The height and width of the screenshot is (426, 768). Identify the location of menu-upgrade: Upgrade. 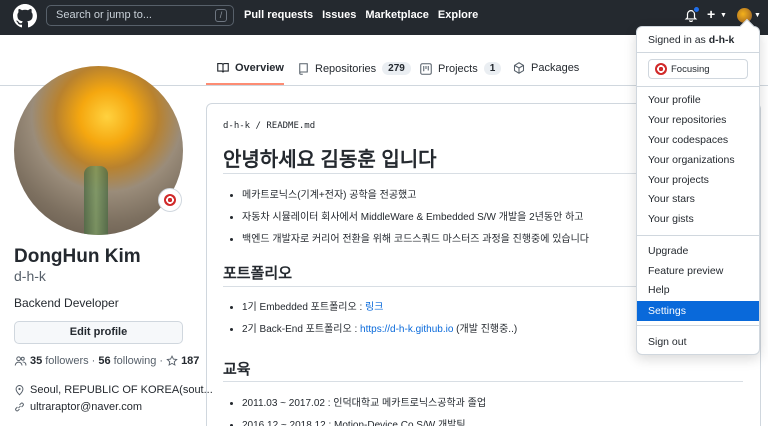
(698, 251).